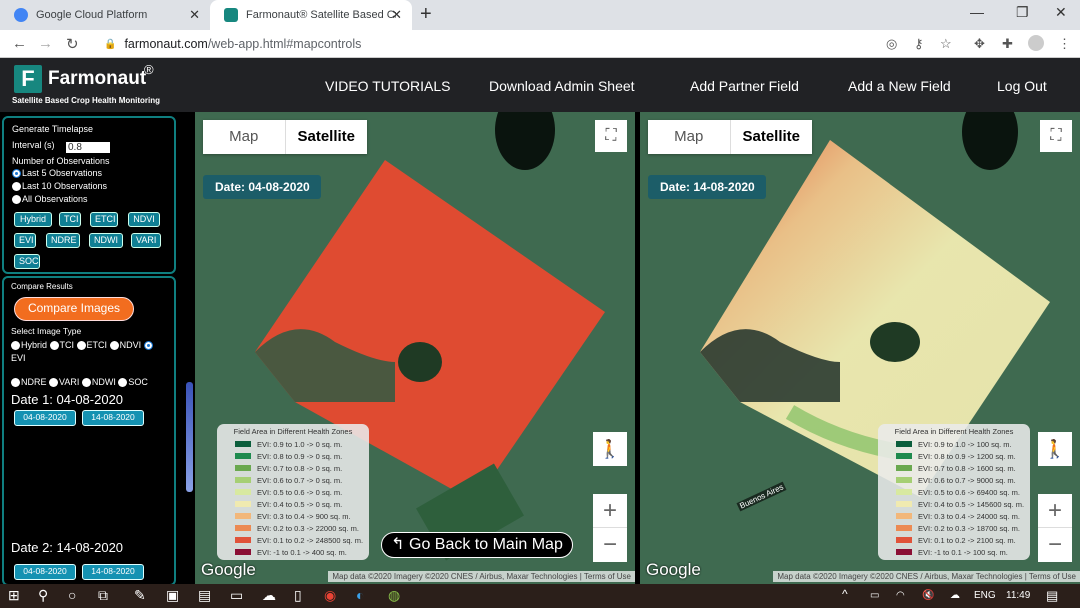 This screenshot has height=608, width=1080. What do you see at coordinates (110, 44) in the screenshot?
I see `lock-icon: 🔒` at bounding box center [110, 44].